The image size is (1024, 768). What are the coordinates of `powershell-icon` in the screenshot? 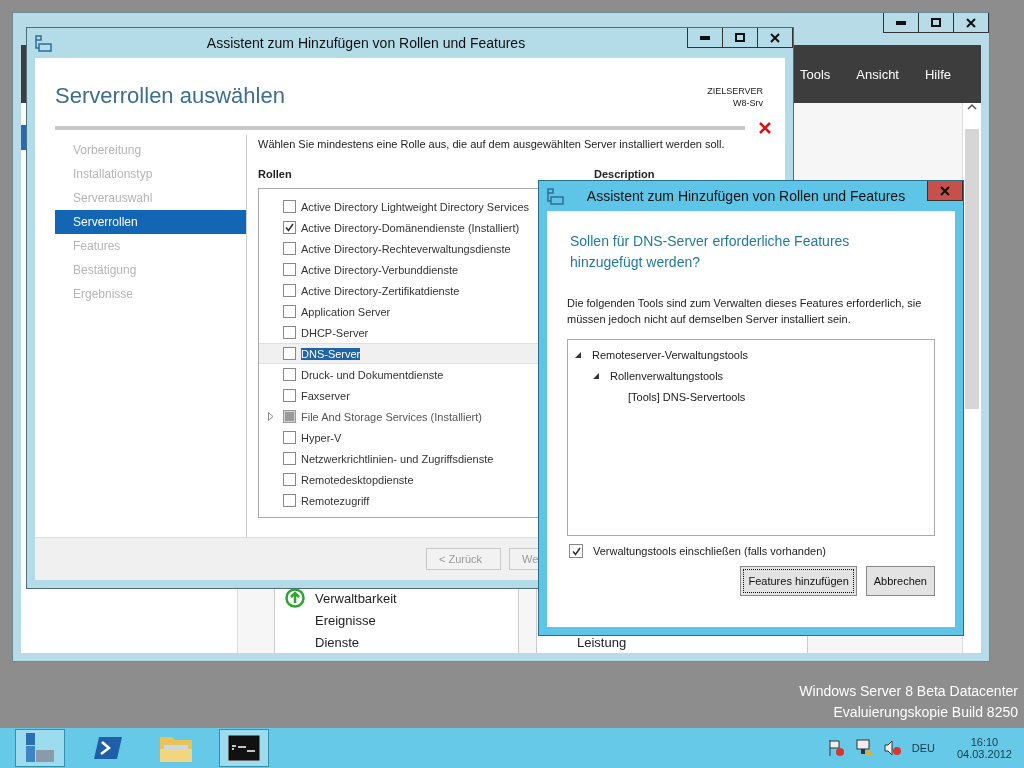 It's located at (108, 748).